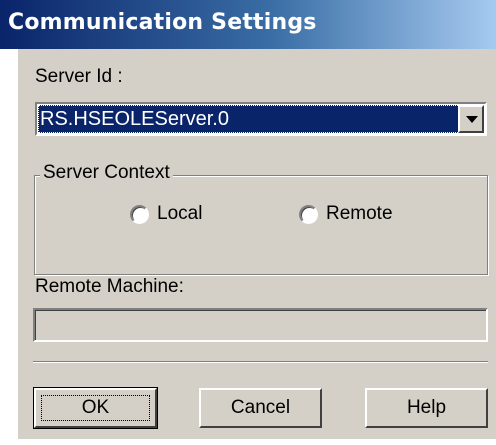  I want to click on title-bar: Communication Settings, so click(248, 24).